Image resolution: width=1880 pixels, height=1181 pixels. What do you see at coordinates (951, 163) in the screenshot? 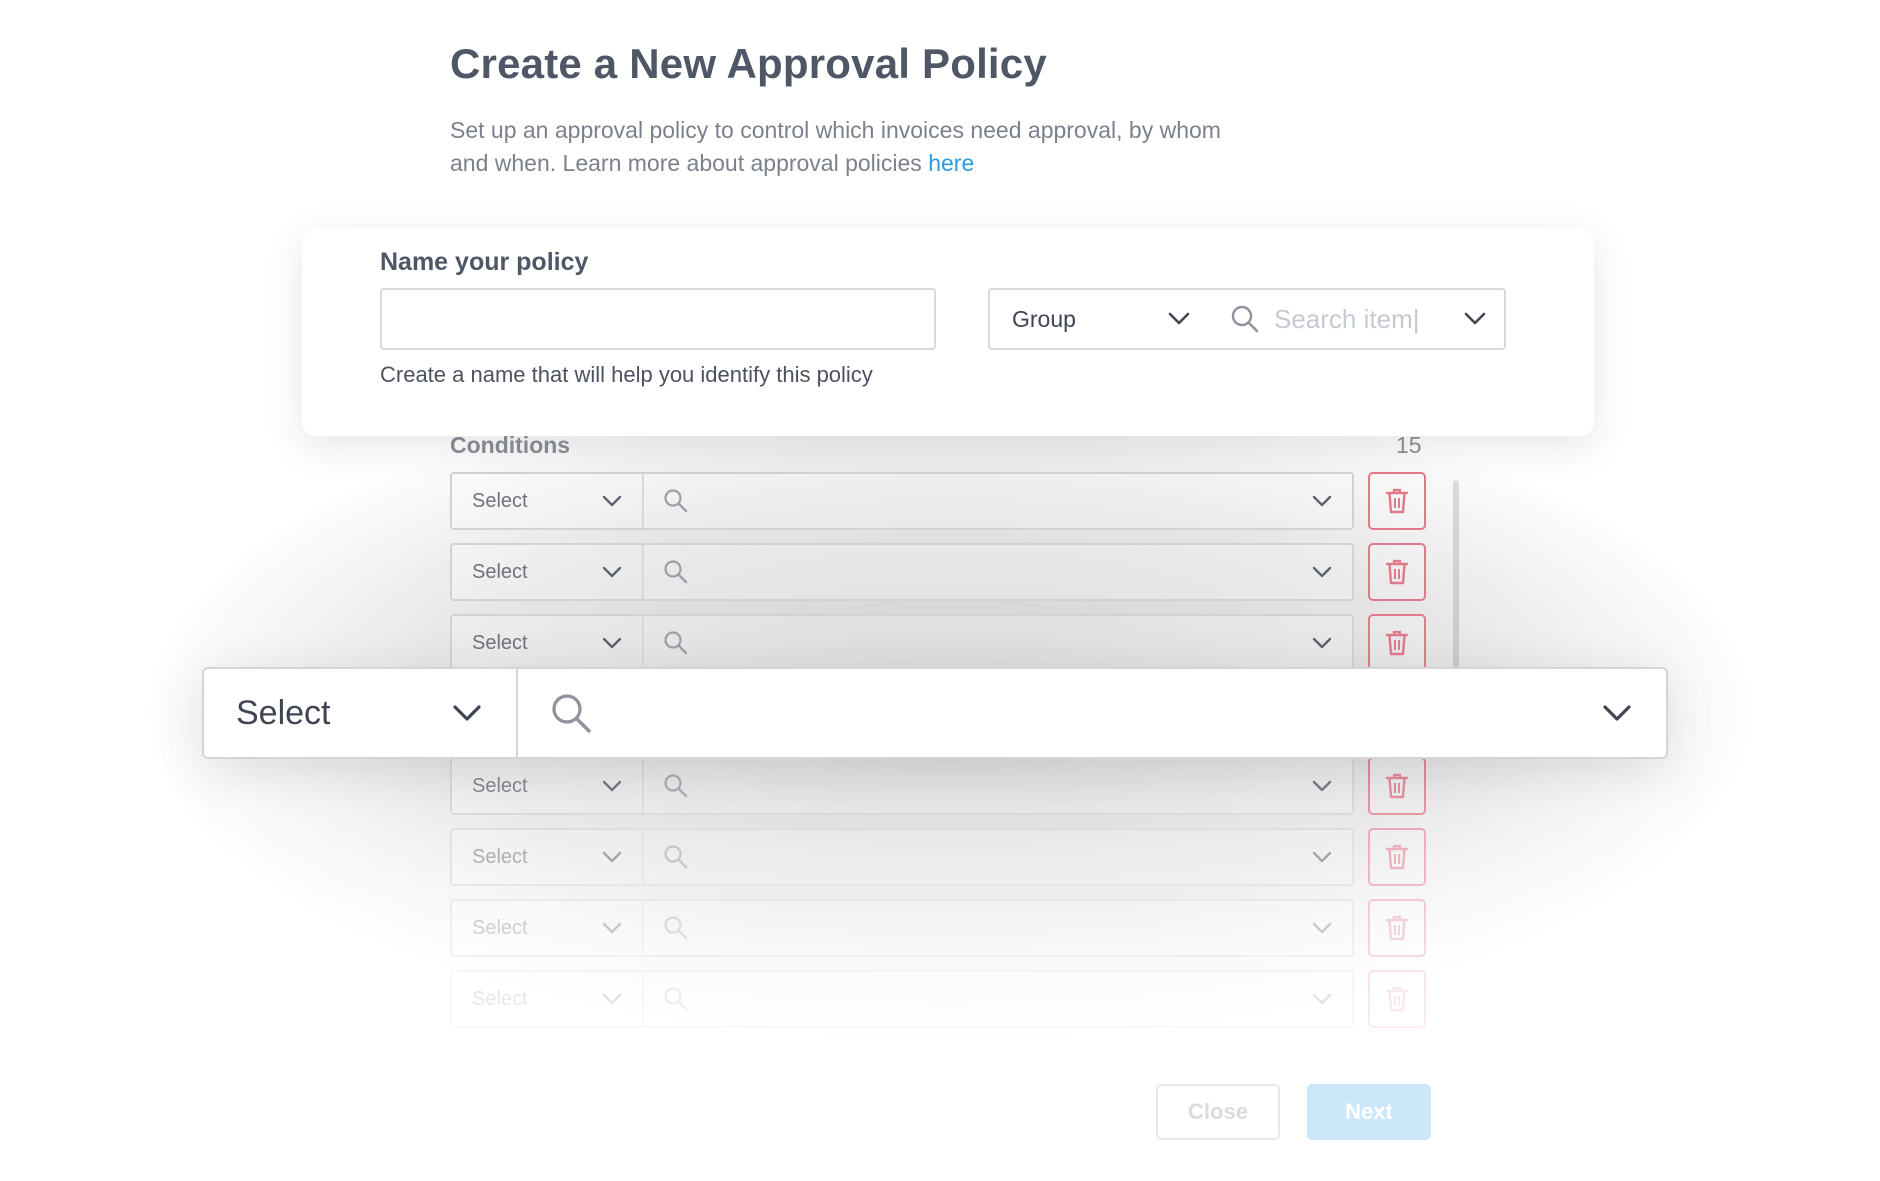
I see `learn-more-link: here` at bounding box center [951, 163].